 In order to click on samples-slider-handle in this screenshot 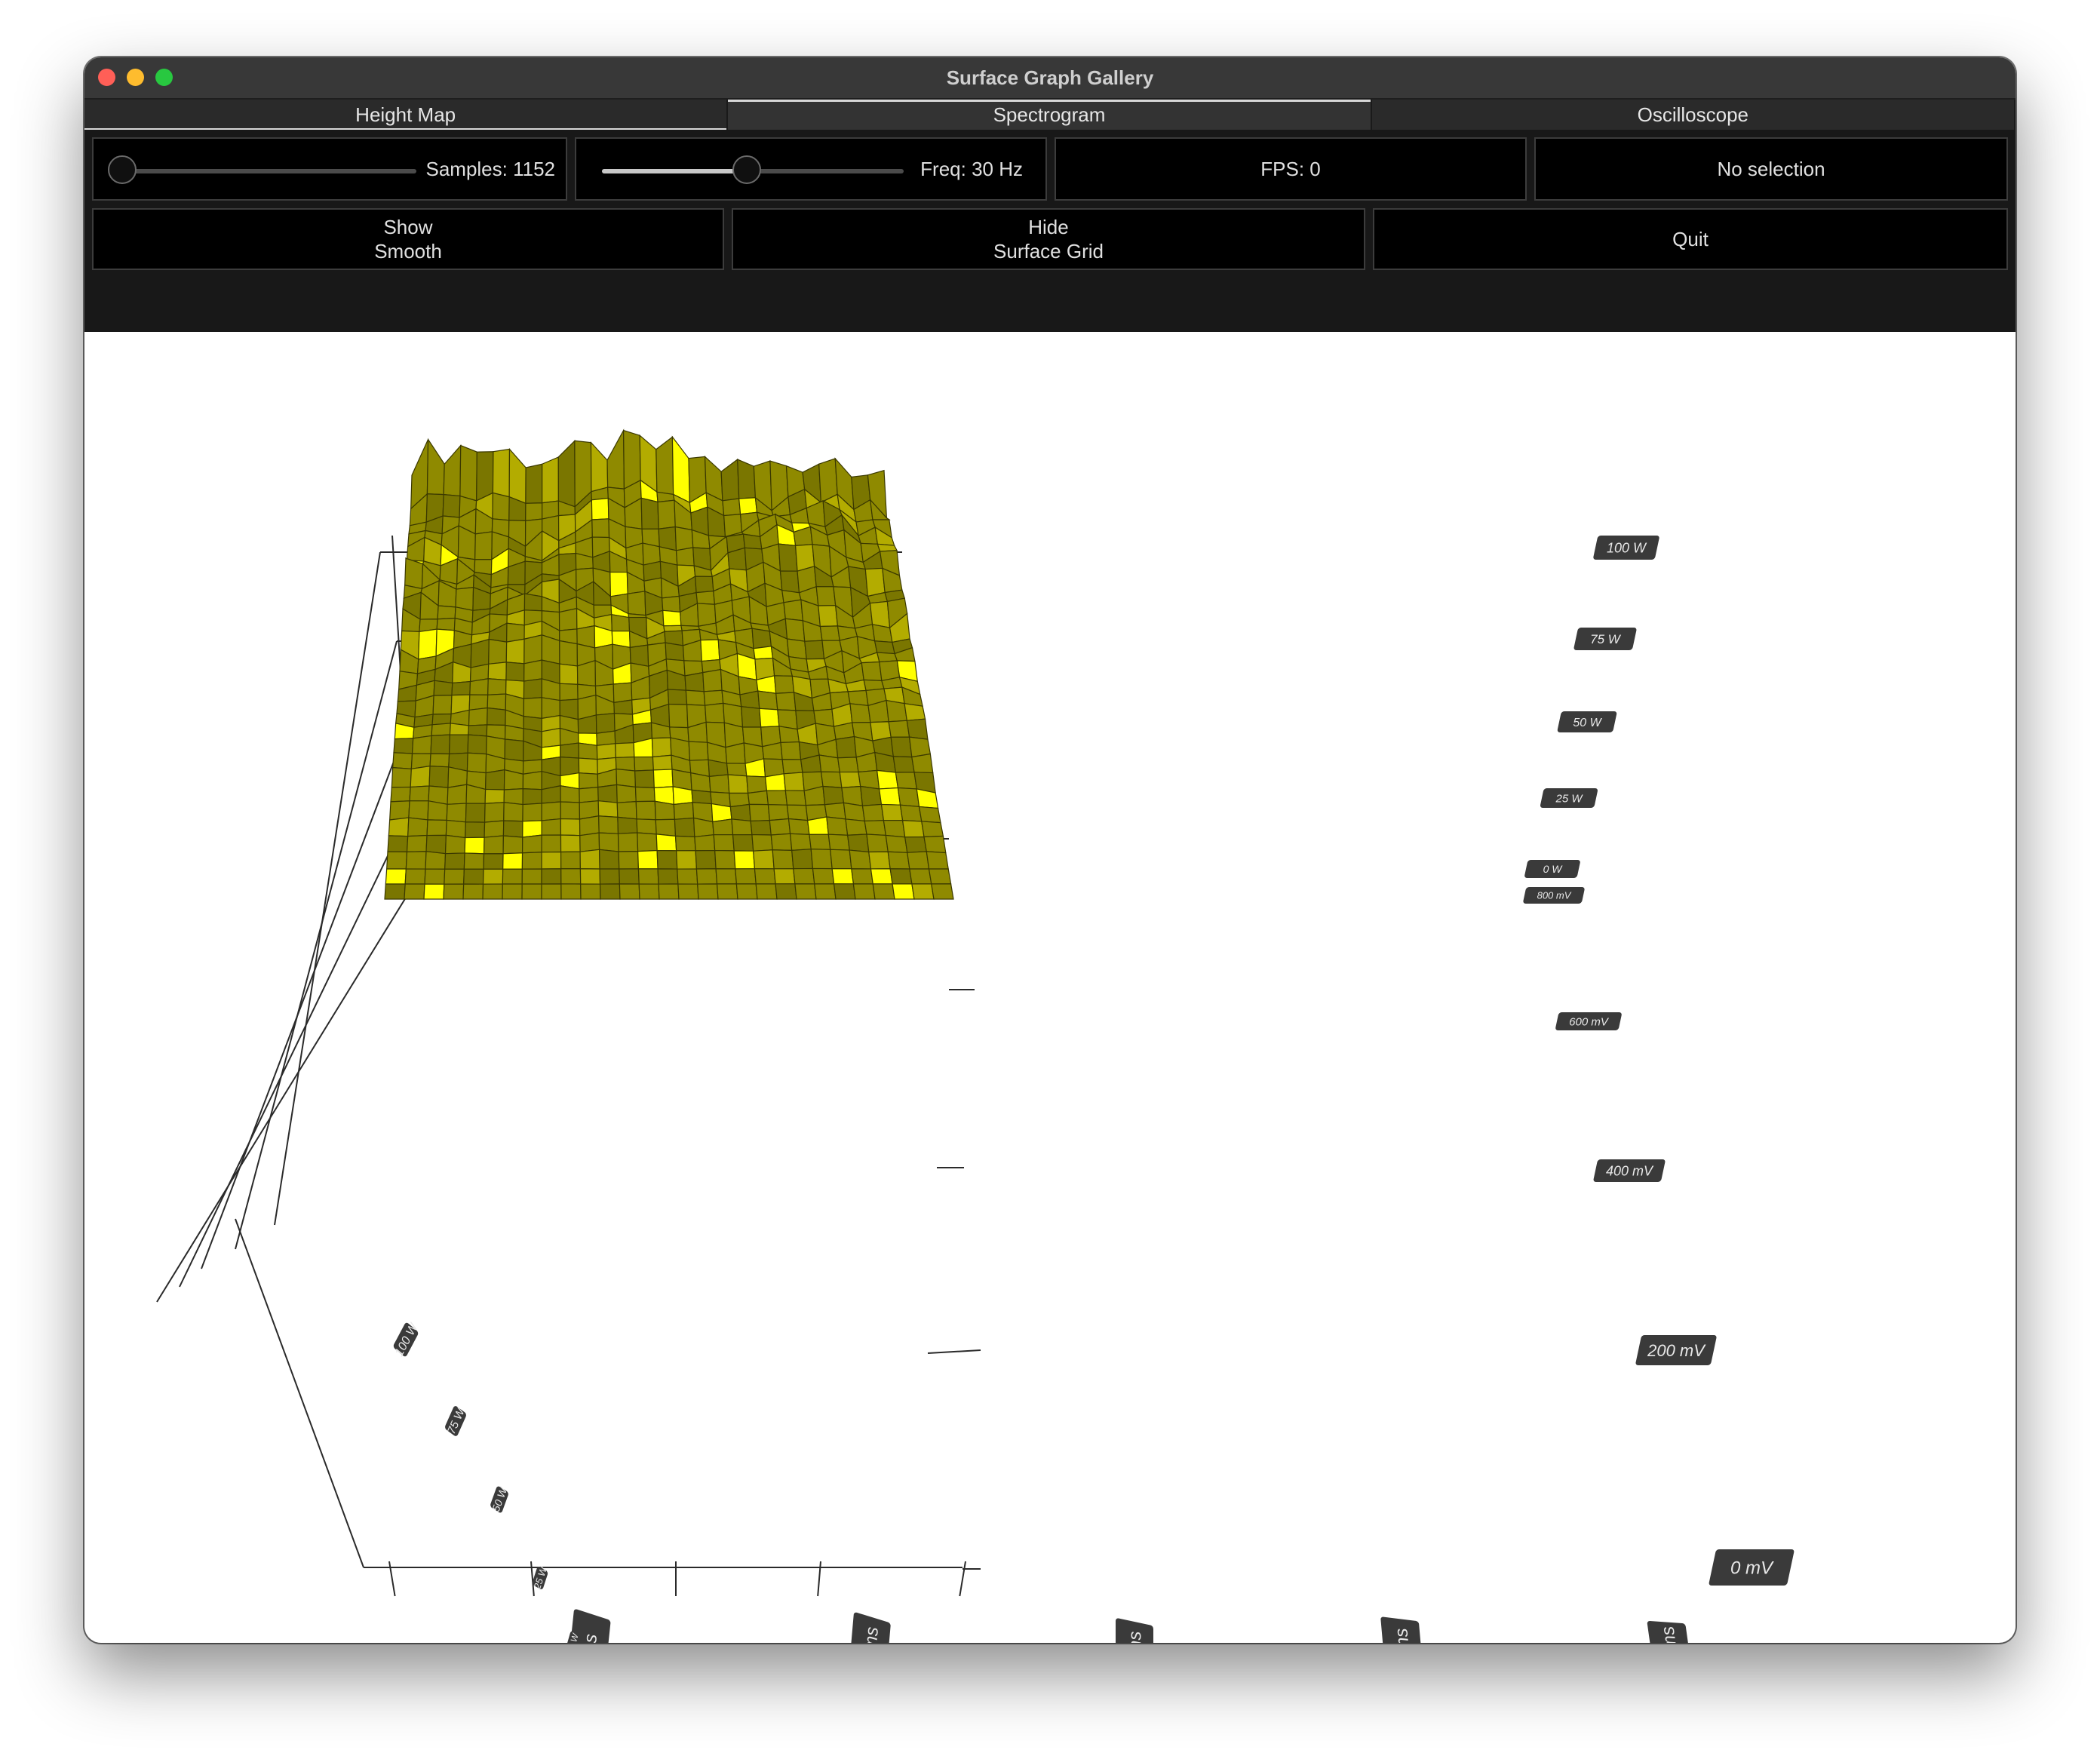, I will do `click(122, 169)`.